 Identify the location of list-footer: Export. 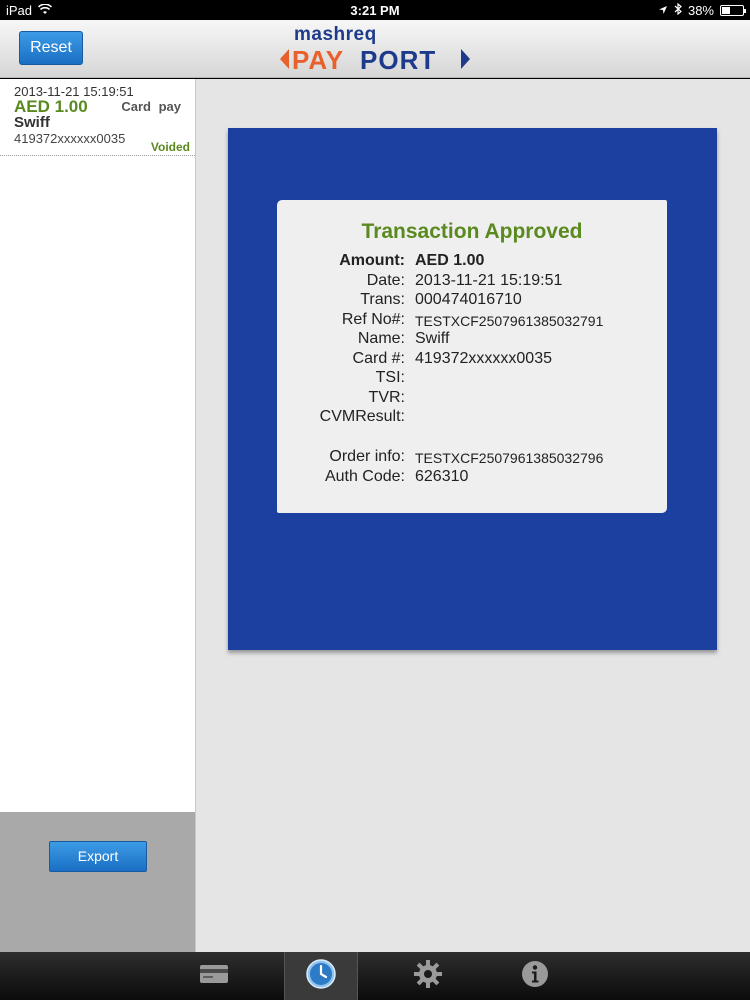
(98, 882).